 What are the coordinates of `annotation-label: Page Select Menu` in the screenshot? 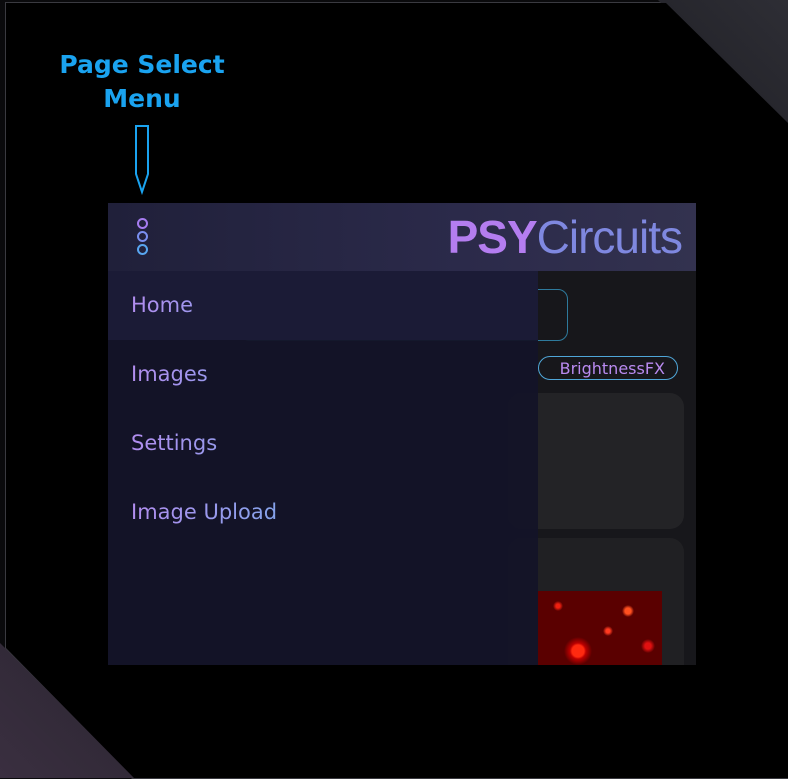 It's located at (142, 82).